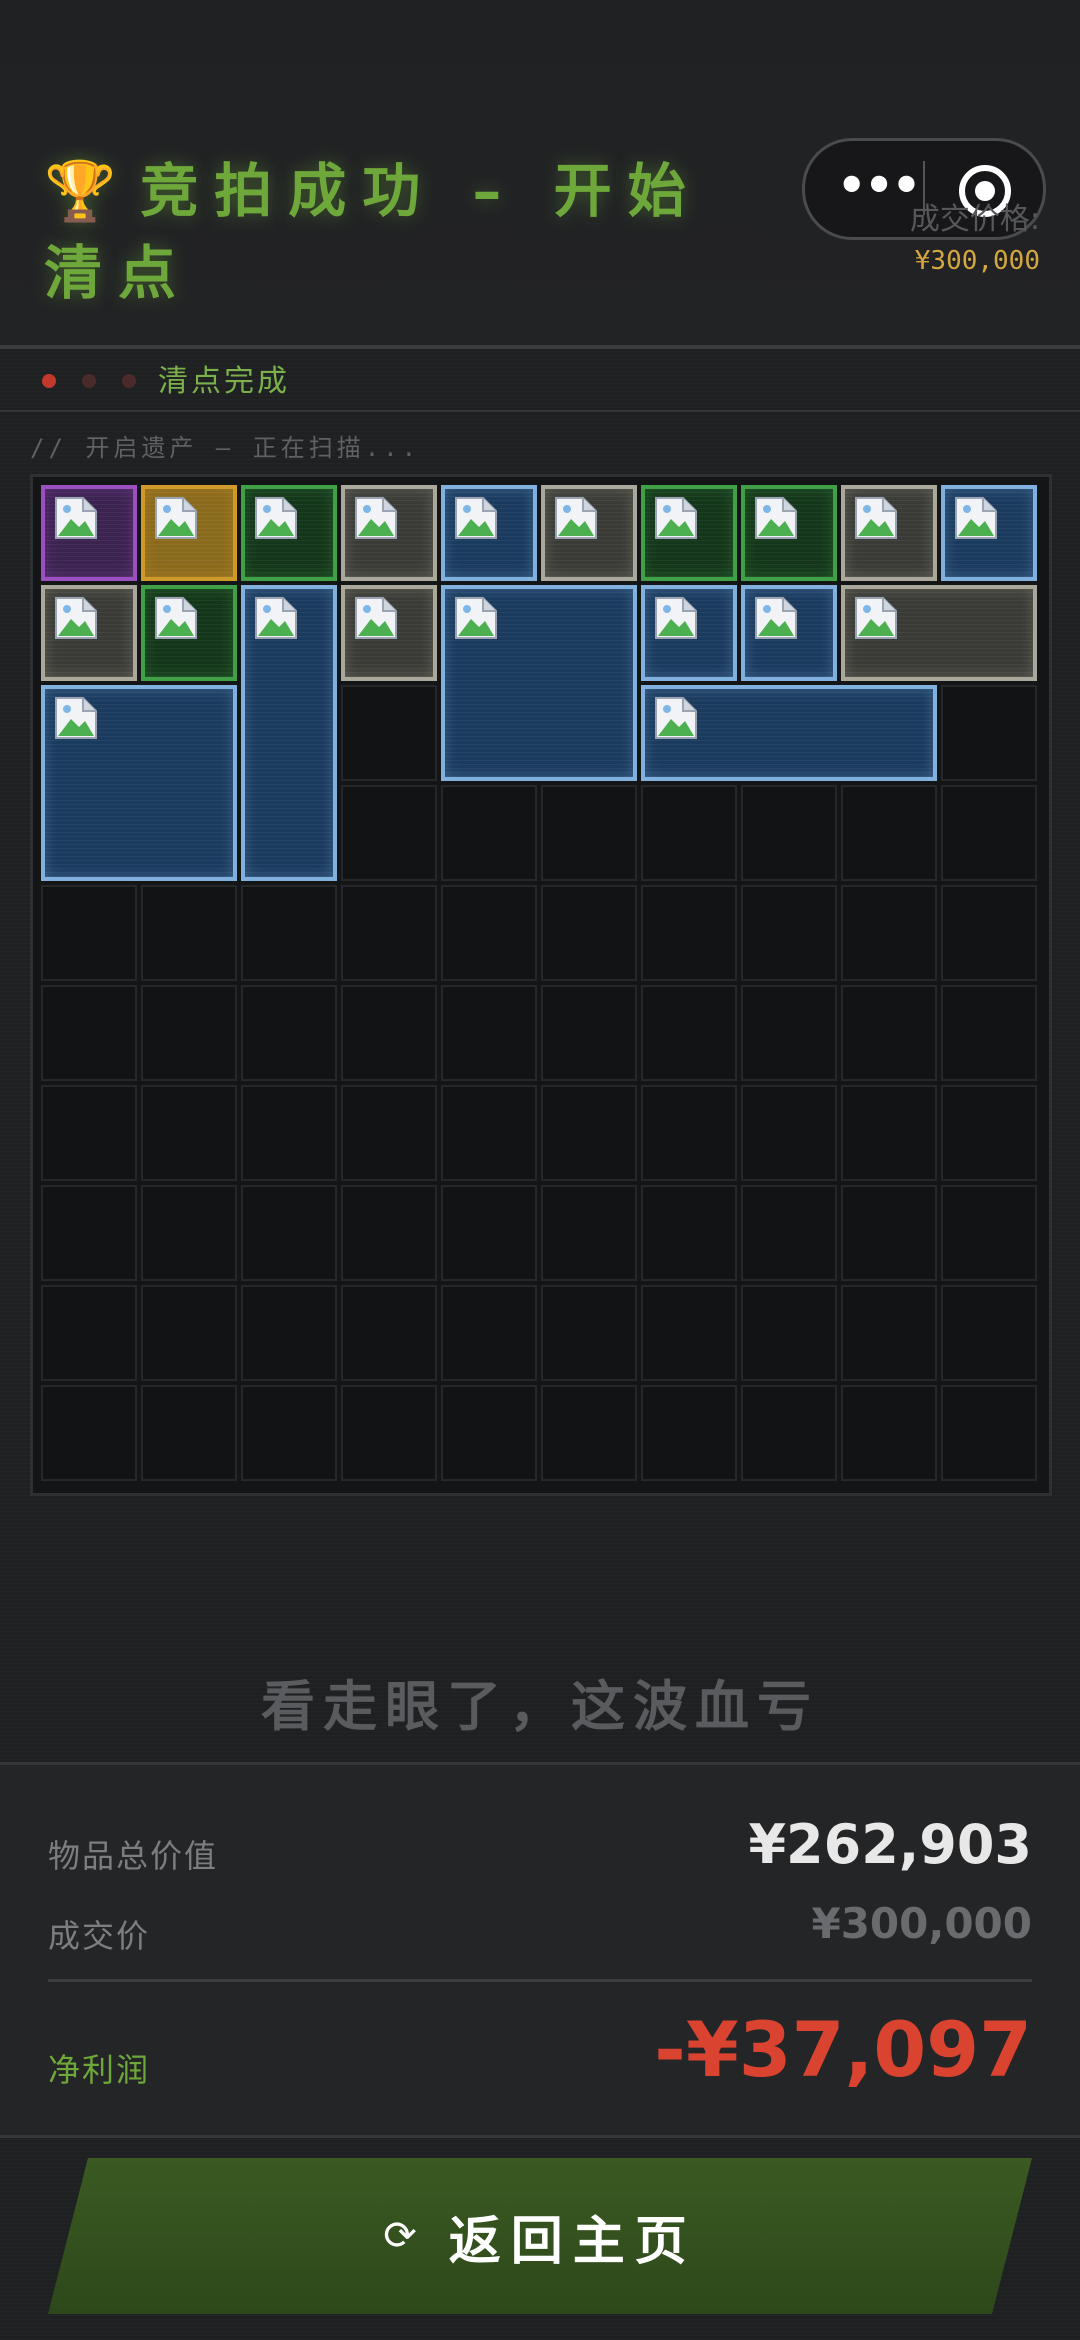  Describe the element at coordinates (80, 191) in the screenshot. I see `trophy-icon: 🏆` at that location.